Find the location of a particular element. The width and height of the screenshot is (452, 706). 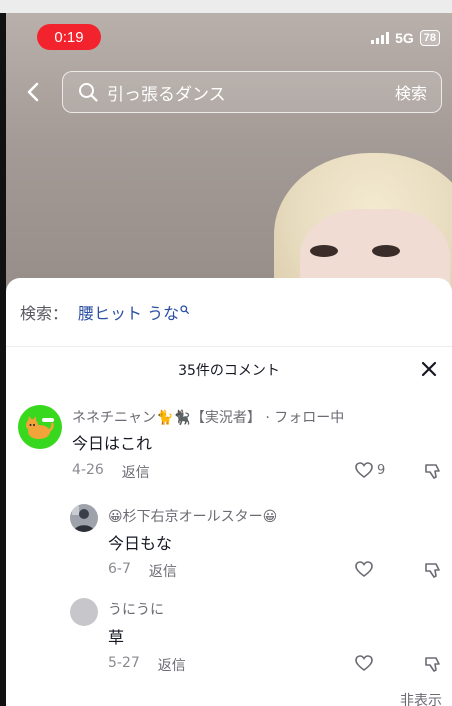

comment-meta: 4-26 返信 is located at coordinates (111, 472).